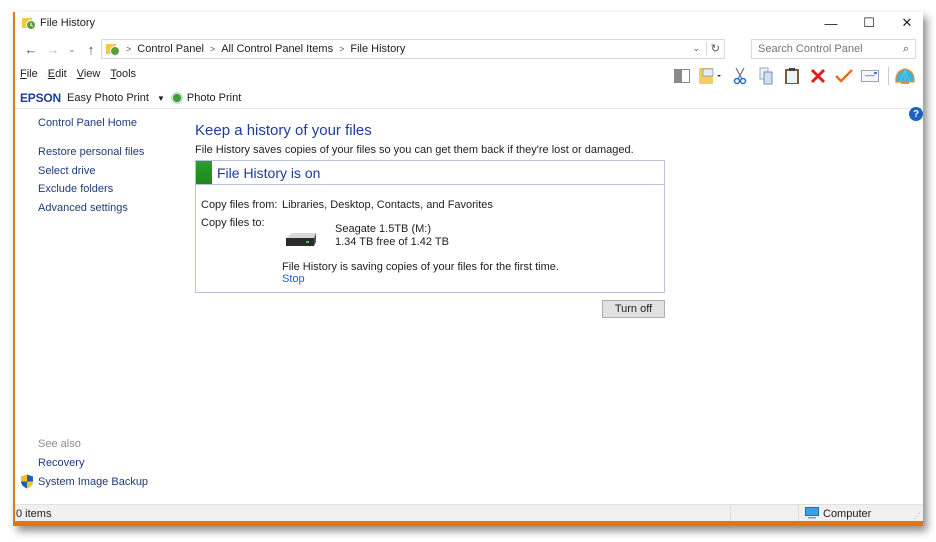  Describe the element at coordinates (123, 76) in the screenshot. I see `menu-tools: Tools` at that location.